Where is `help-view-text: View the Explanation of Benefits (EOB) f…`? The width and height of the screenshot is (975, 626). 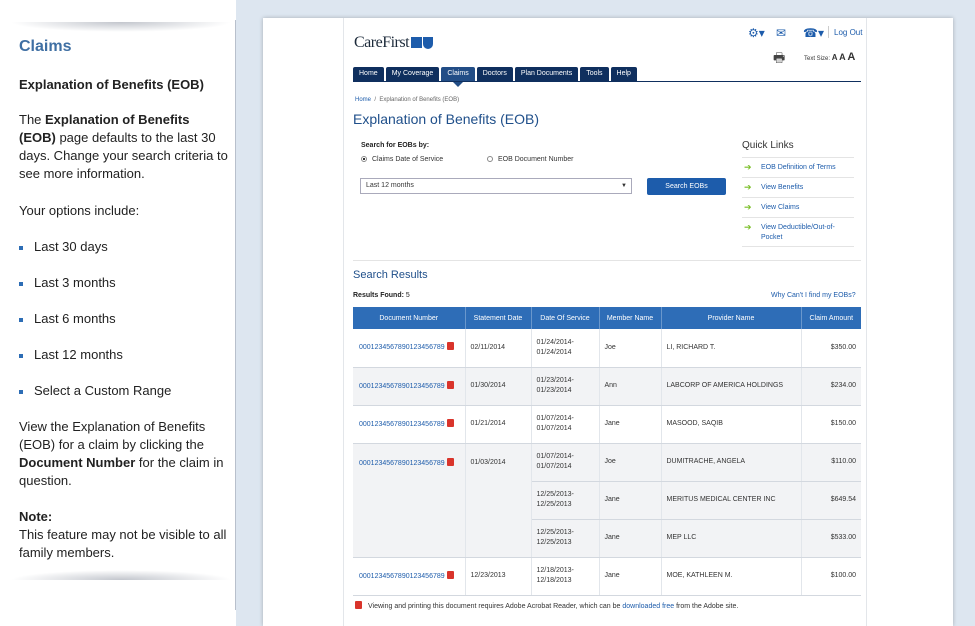 help-view-text: View the Explanation of Benefits (EOB) f… is located at coordinates (121, 453).